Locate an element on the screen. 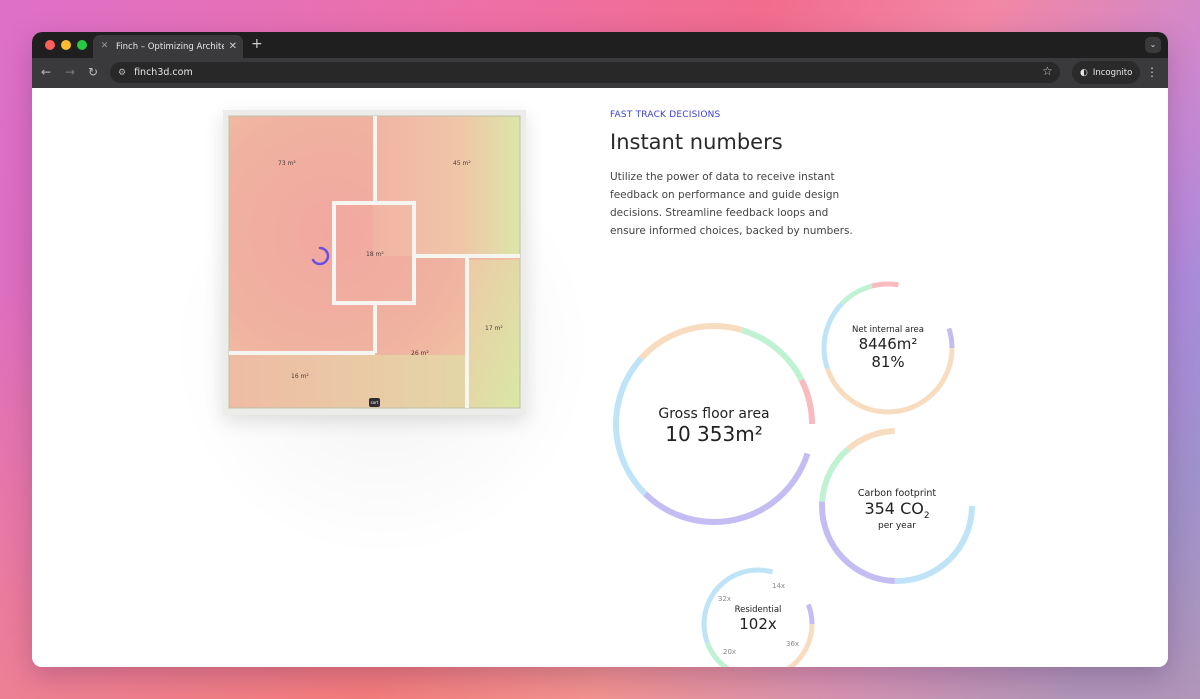 The image size is (1200, 699). residential-metric: Residential 102x is located at coordinates (758, 619).